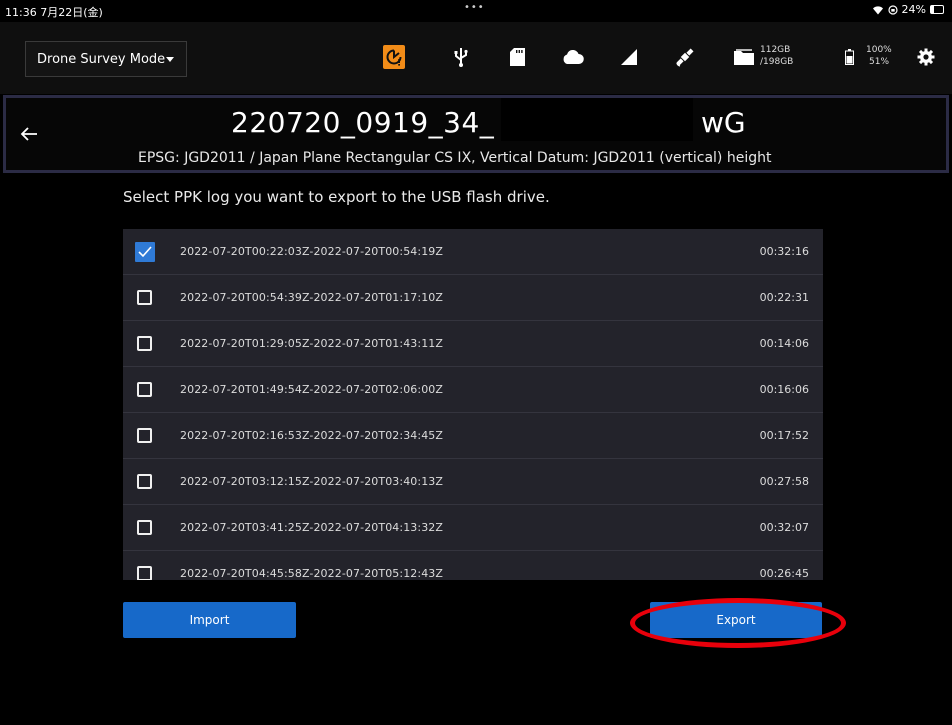 This screenshot has height=725, width=952. What do you see at coordinates (777, 62) in the screenshot?
I see `storage-total: /198GB` at bounding box center [777, 62].